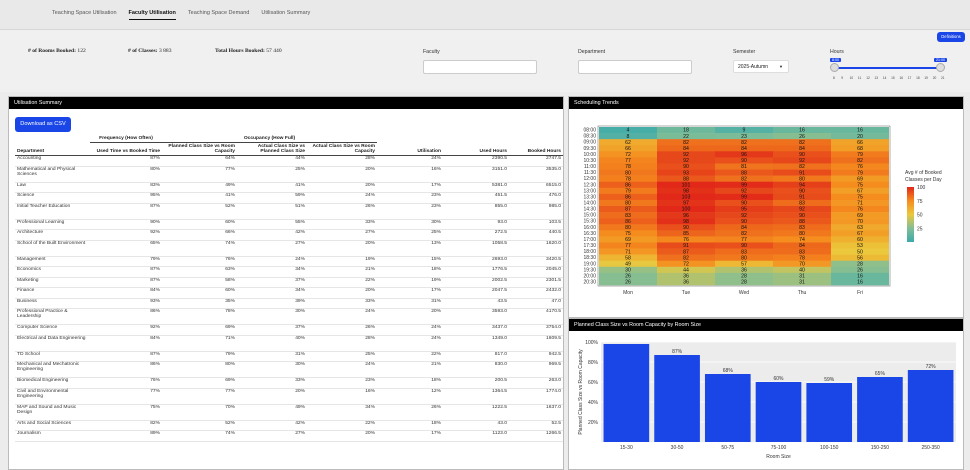 The width and height of the screenshot is (970, 470). Describe the element at coordinates (766, 103) in the screenshot. I see `scheduling-trends-title: Scheduling Trends` at that location.